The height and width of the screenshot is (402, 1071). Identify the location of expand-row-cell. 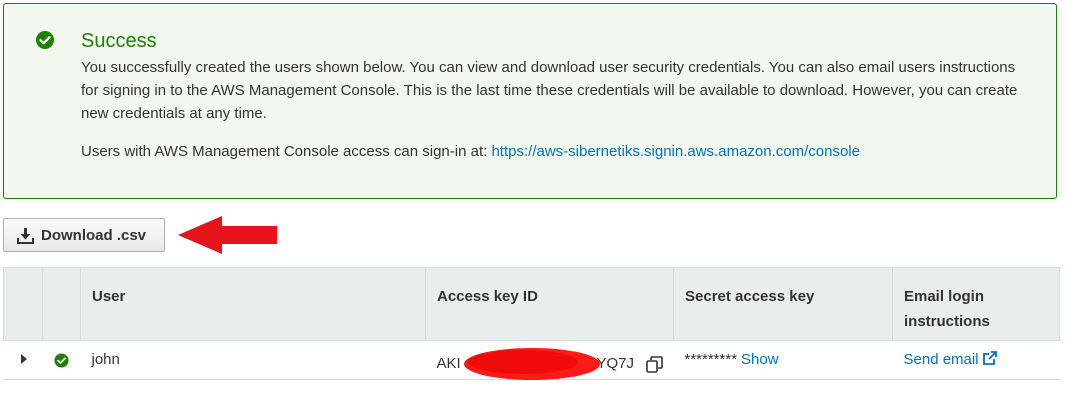
(23, 360).